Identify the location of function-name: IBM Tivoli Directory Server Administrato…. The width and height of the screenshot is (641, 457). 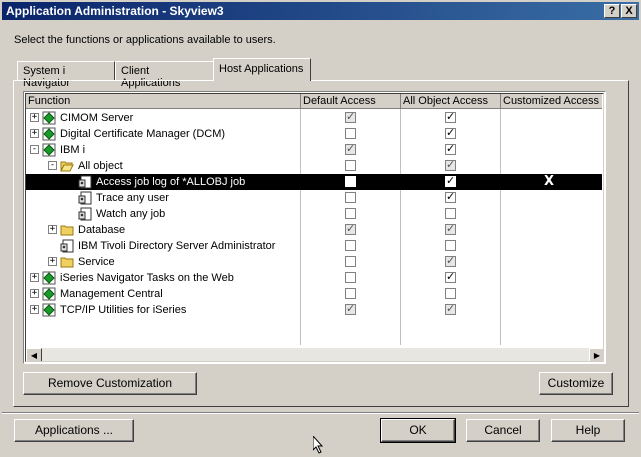
(177, 246).